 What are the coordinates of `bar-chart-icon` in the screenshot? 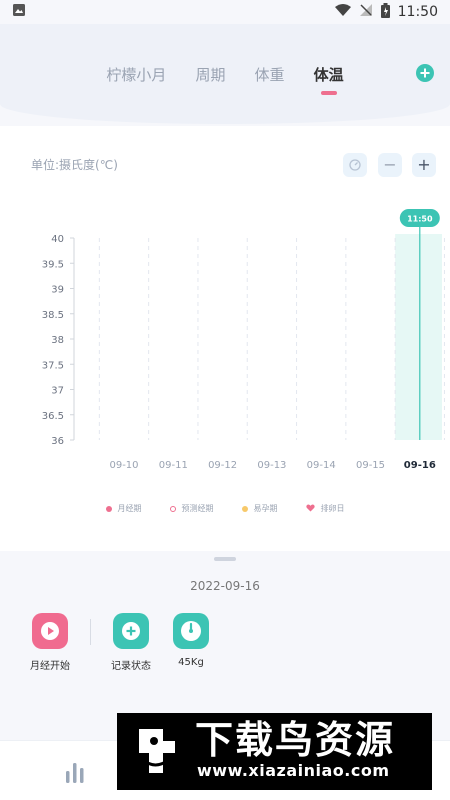 It's located at (75, 773).